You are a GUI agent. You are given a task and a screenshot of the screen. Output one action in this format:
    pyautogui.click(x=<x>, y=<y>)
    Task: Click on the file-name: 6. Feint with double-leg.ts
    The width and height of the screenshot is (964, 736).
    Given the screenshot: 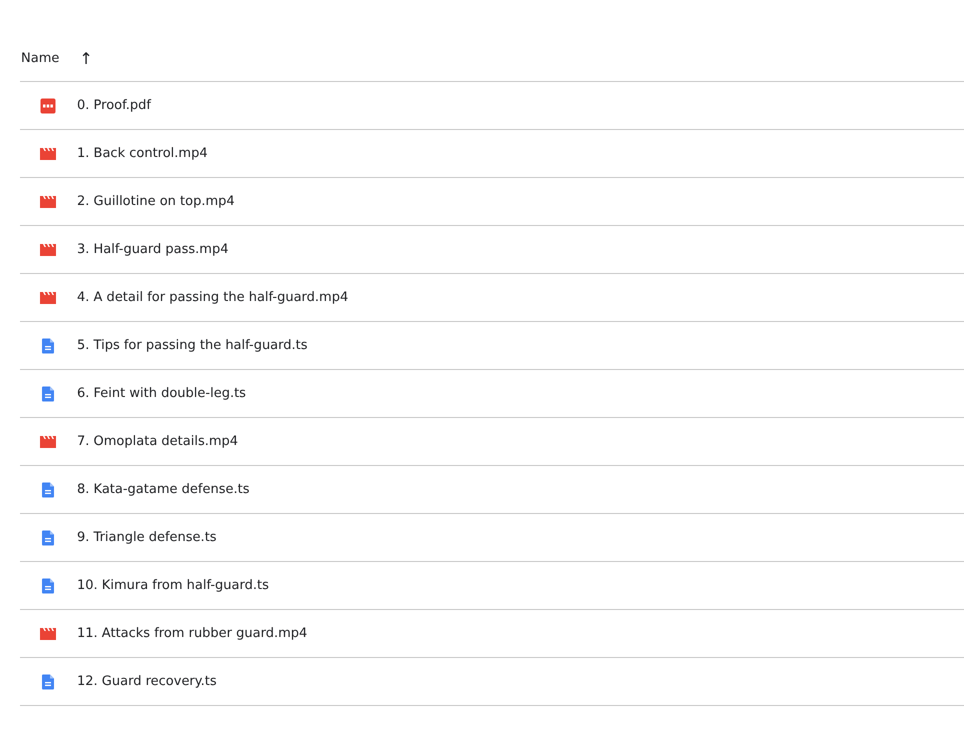 What is the action you would take?
    pyautogui.click(x=161, y=393)
    